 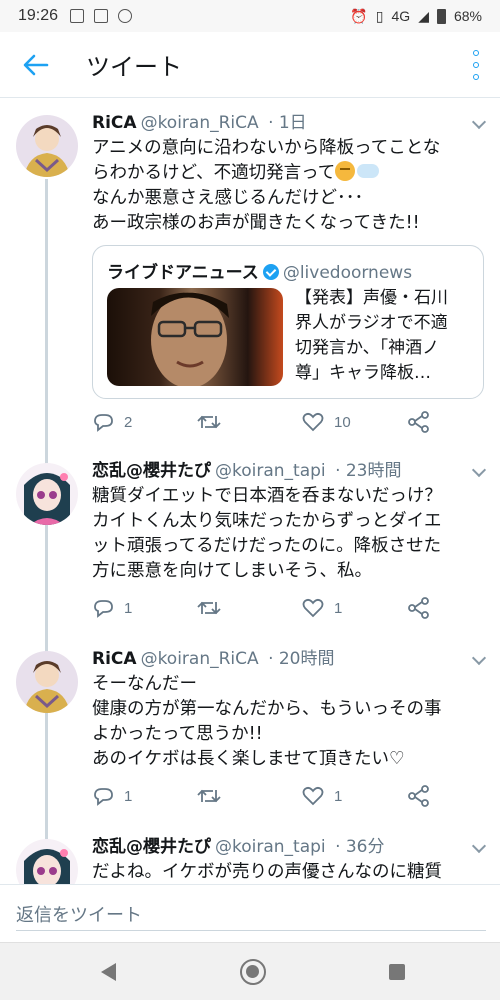 What do you see at coordinates (379, 15) in the screenshot?
I see `vibrate-icon: ▯` at bounding box center [379, 15].